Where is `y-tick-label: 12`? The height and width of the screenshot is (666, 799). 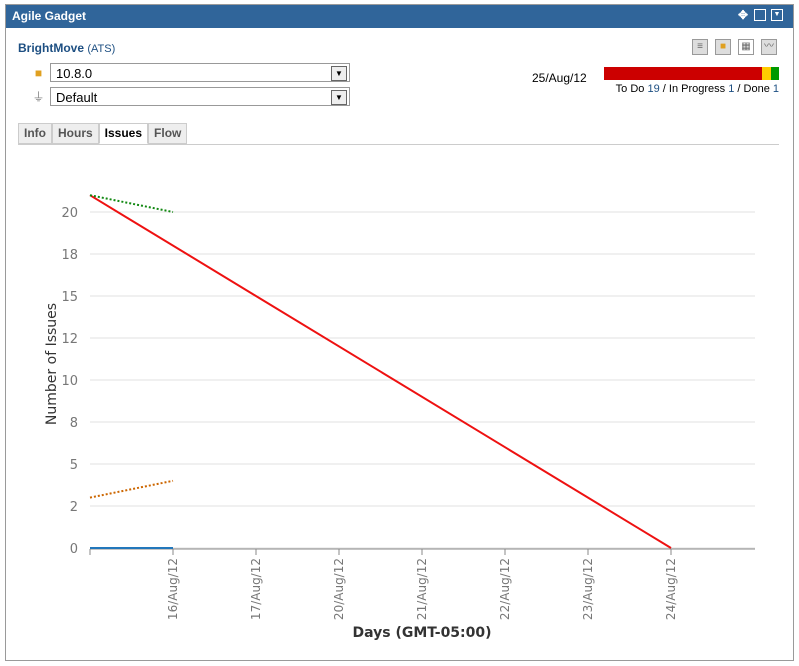
y-tick-label: 12 is located at coordinates (69, 339).